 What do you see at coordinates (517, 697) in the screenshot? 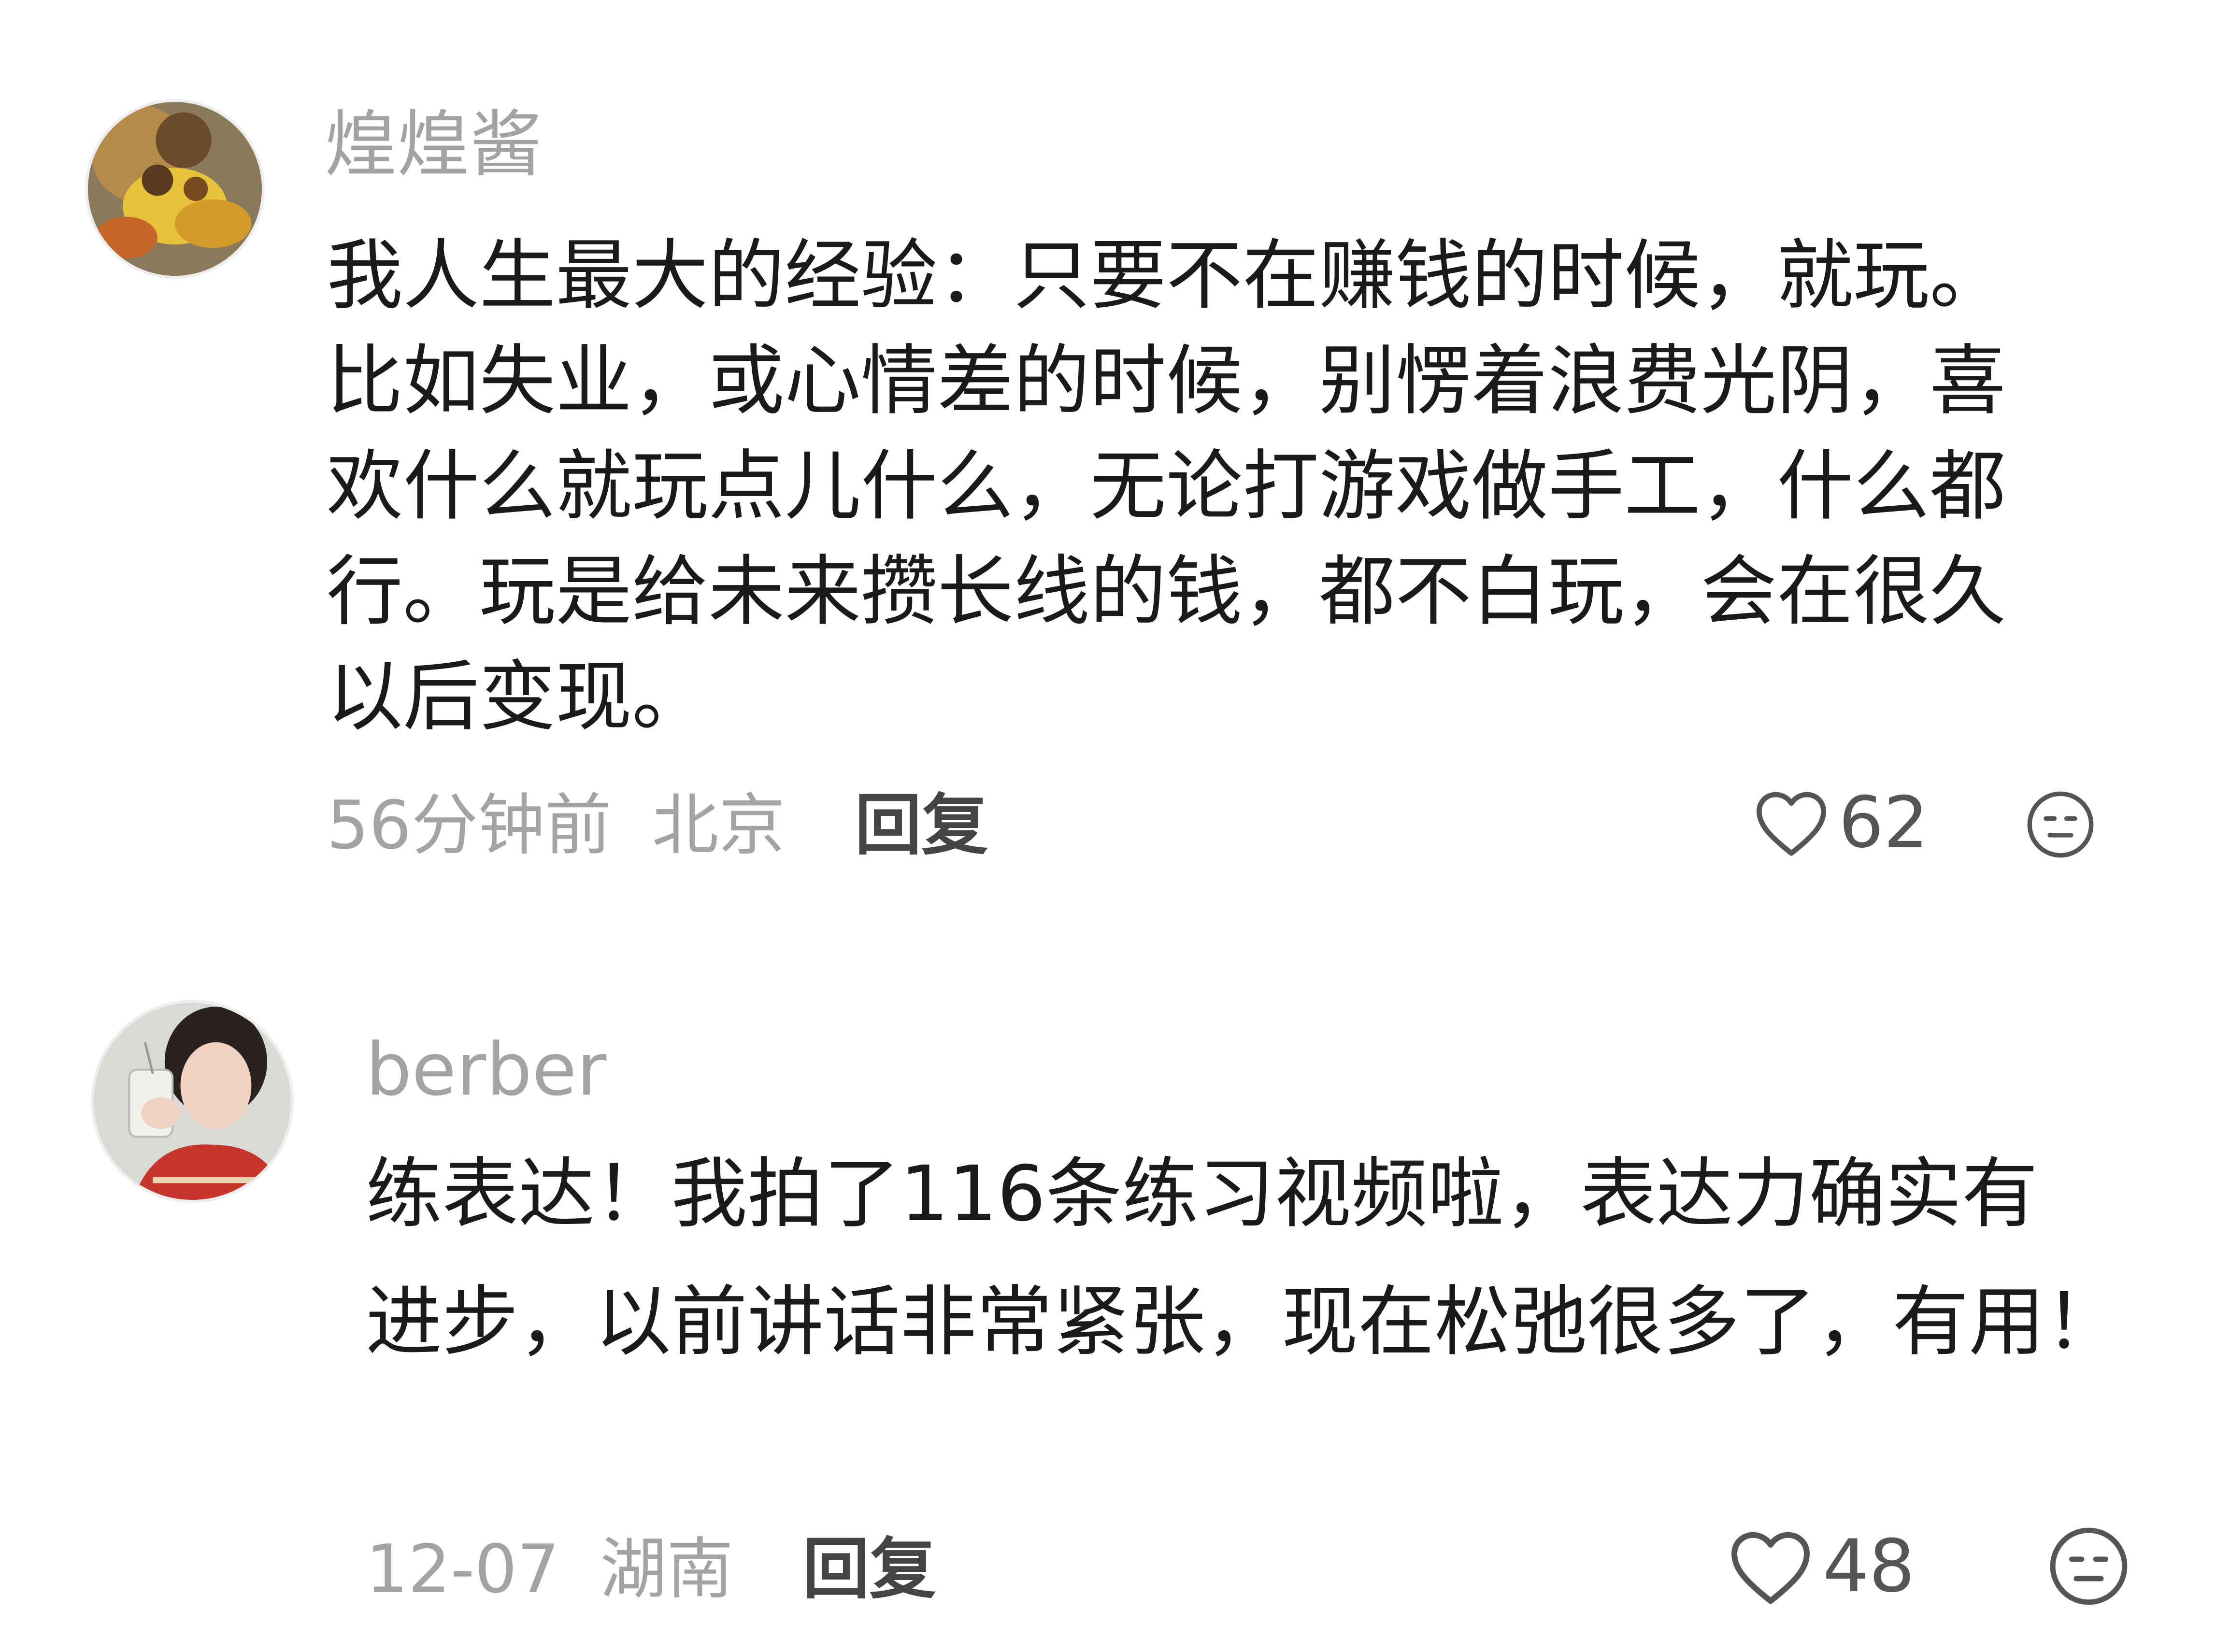
I see `comment-line: 以后变现。` at bounding box center [517, 697].